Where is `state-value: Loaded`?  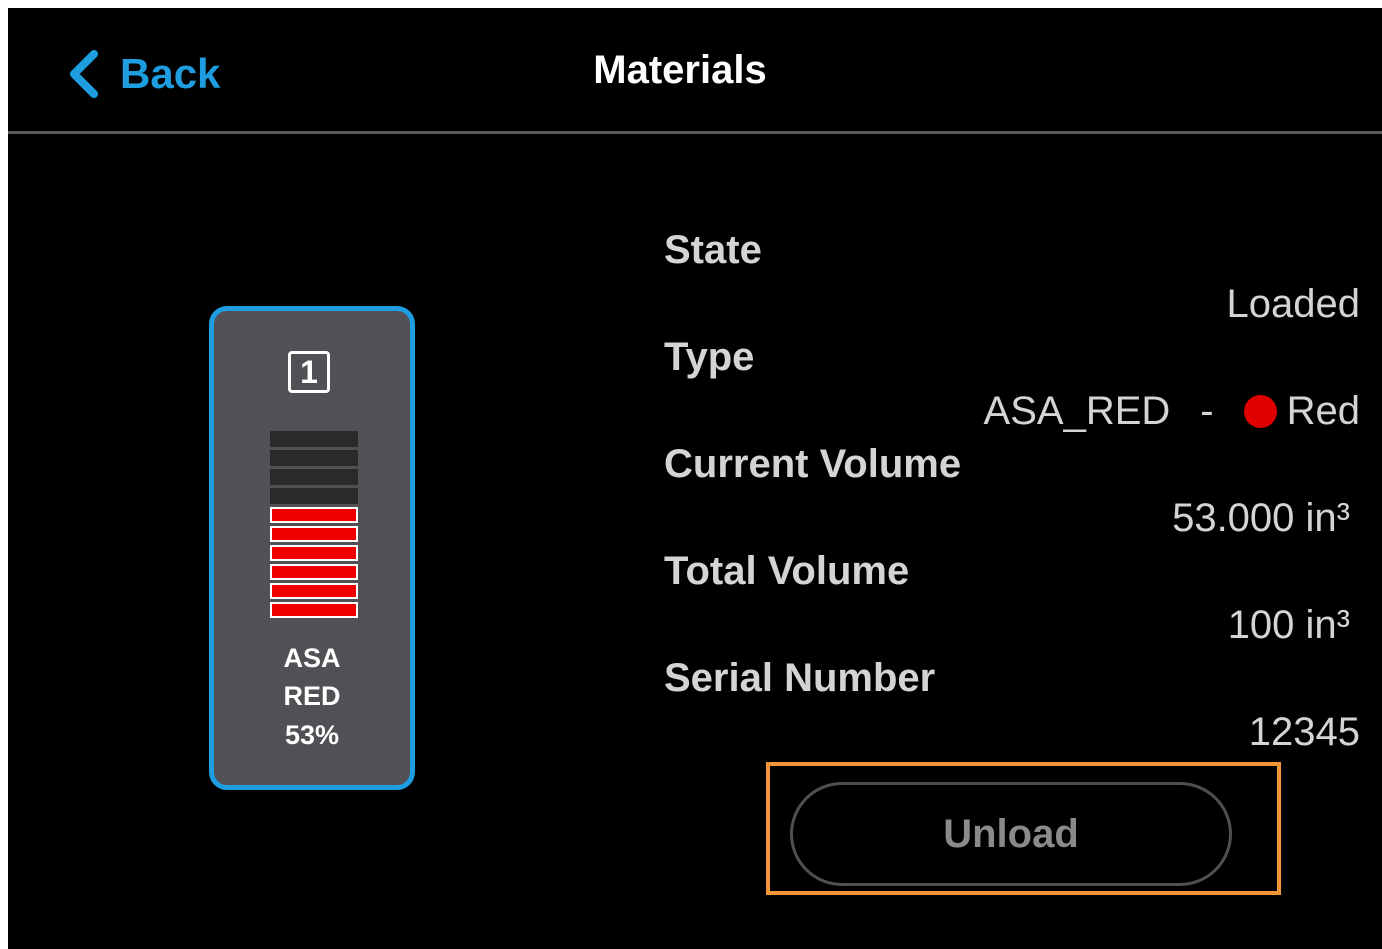 state-value: Loaded is located at coordinates (1293, 304).